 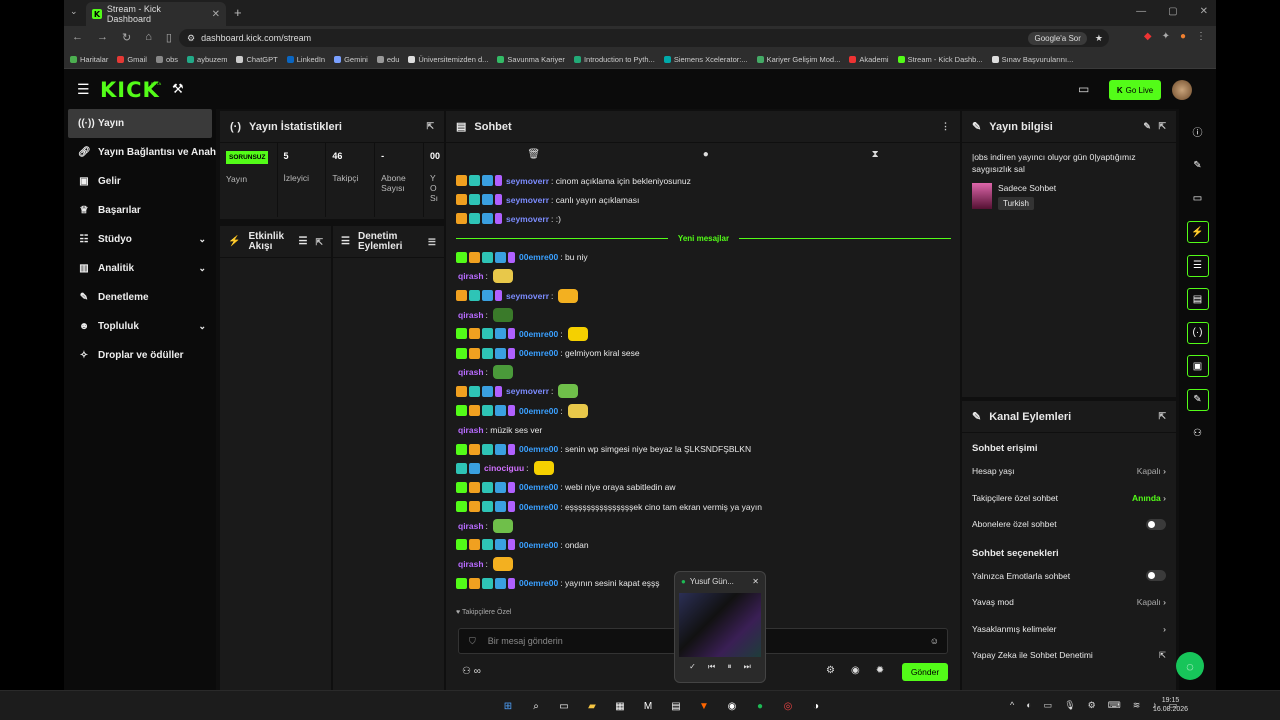 What do you see at coordinates (305, 59) in the screenshot?
I see `bookmark-item: LinkedIn` at bounding box center [305, 59].